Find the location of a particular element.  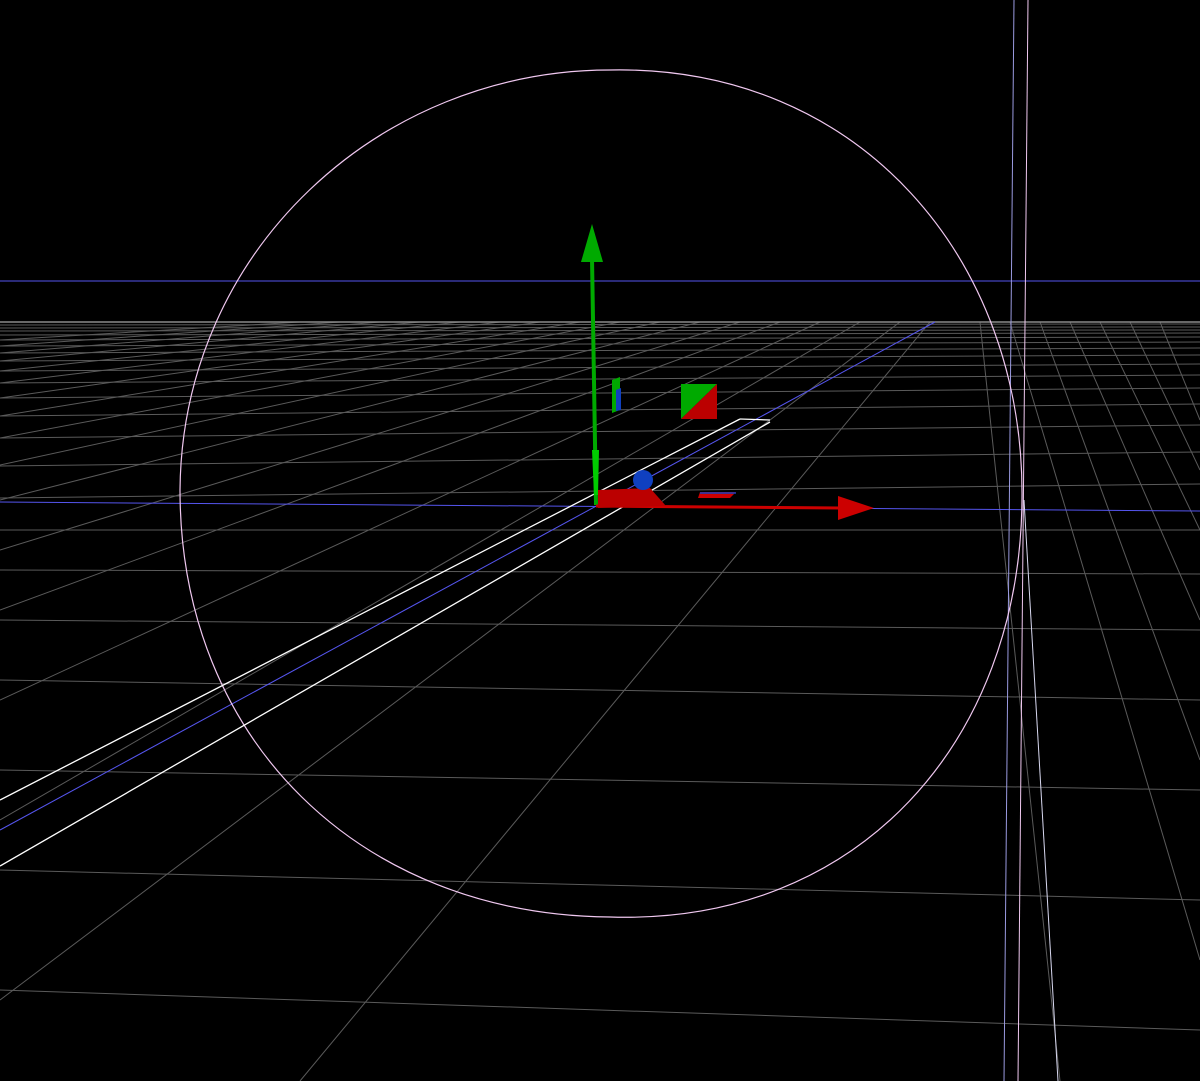

translate-z-handle-icon is located at coordinates (643, 480).